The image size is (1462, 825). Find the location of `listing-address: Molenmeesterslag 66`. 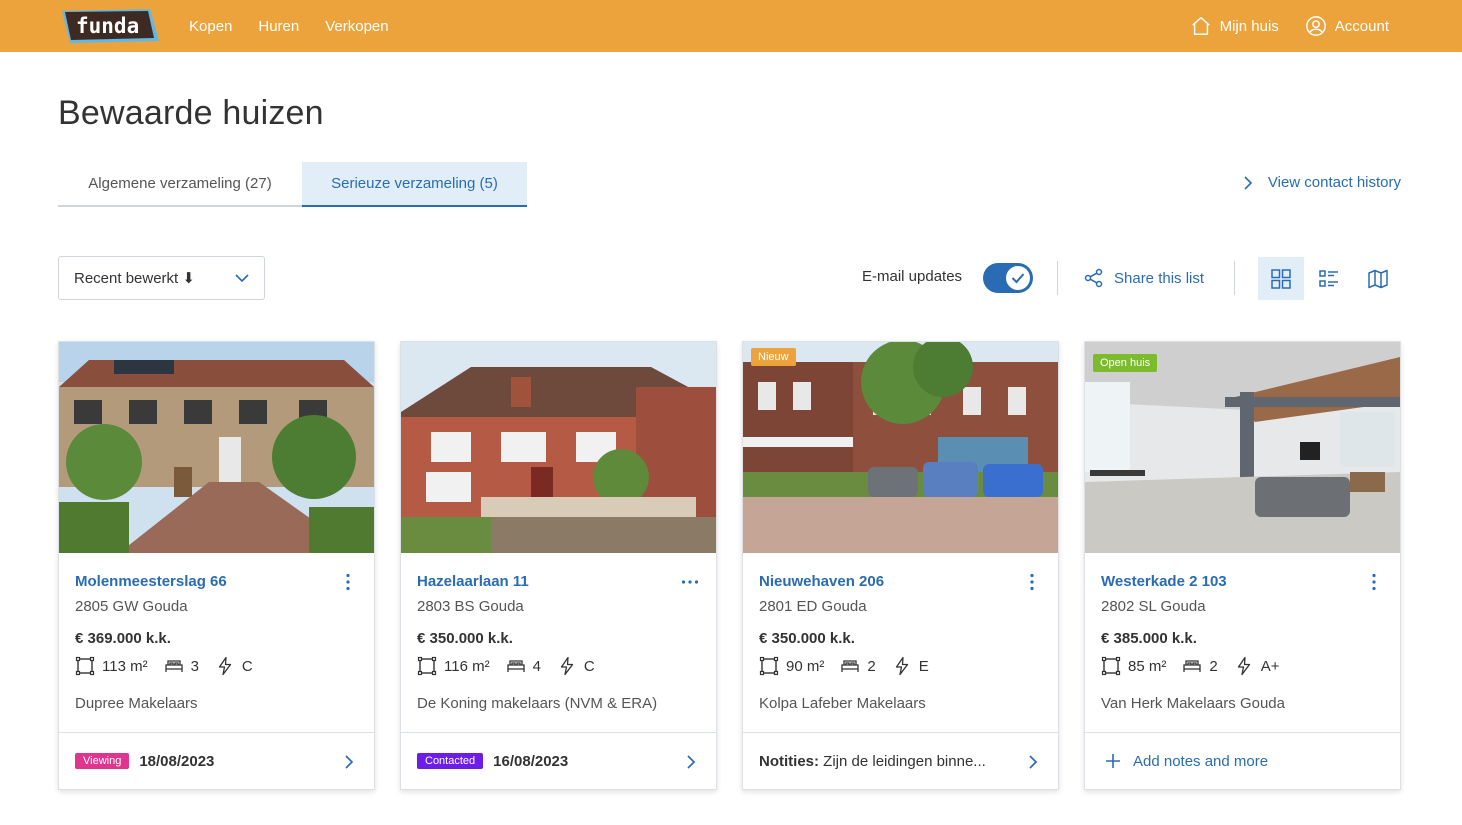

listing-address: Molenmeesterslag 66 is located at coordinates (151, 581).